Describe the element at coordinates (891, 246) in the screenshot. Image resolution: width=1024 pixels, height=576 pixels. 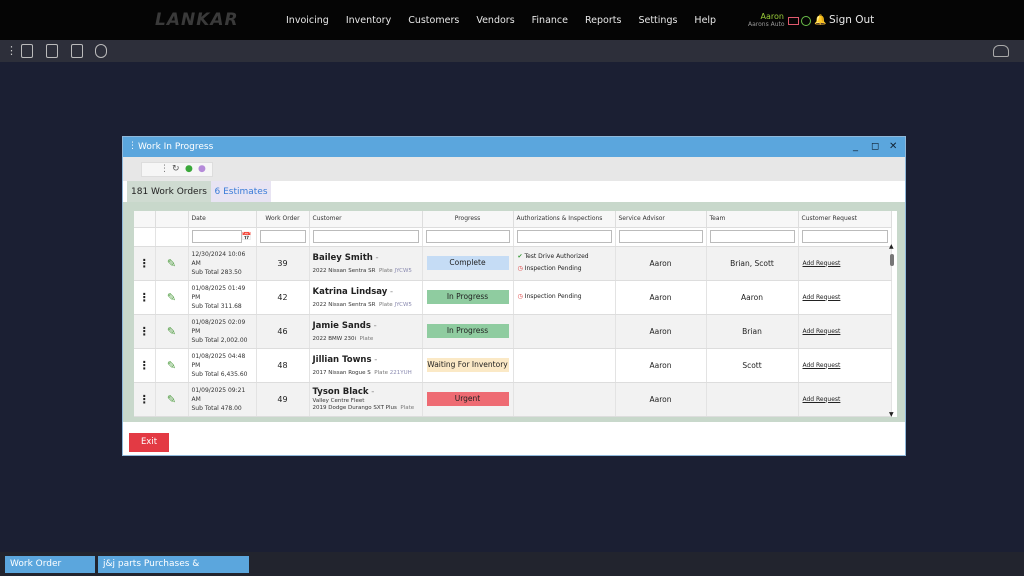
I see `scroll-up-icon: ▲` at that location.